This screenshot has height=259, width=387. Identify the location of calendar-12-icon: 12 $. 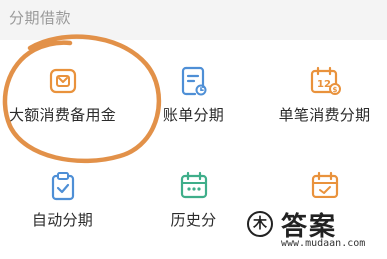
(325, 80).